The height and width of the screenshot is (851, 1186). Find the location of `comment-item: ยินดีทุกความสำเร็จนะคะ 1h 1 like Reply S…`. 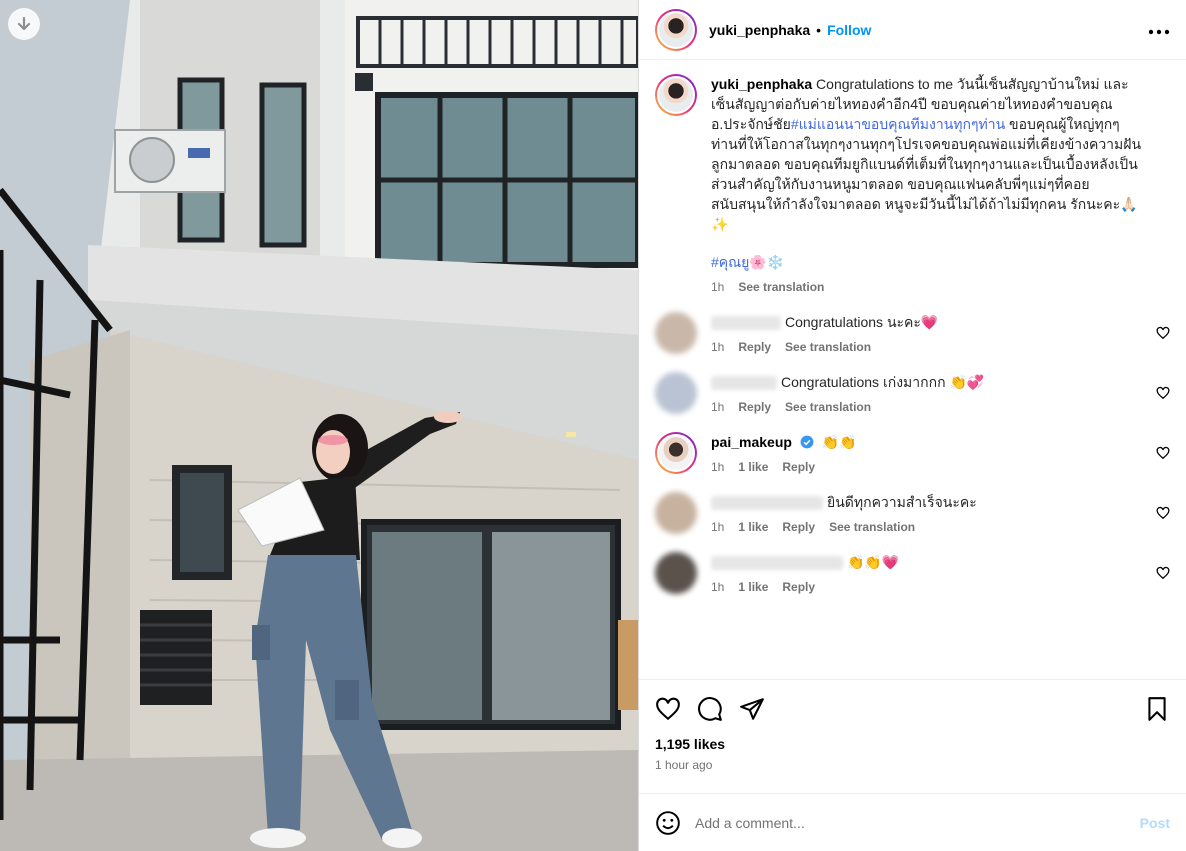

comment-item: ยินดีทุกความสำเร็จนะคะ 1h 1 like Reply S… is located at coordinates (912, 513).